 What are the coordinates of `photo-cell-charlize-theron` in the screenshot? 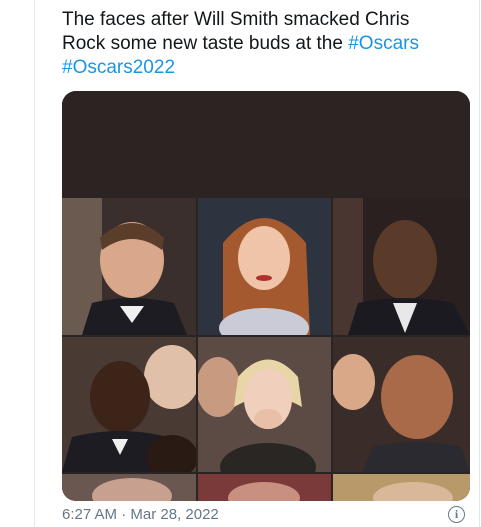 It's located at (264, 404).